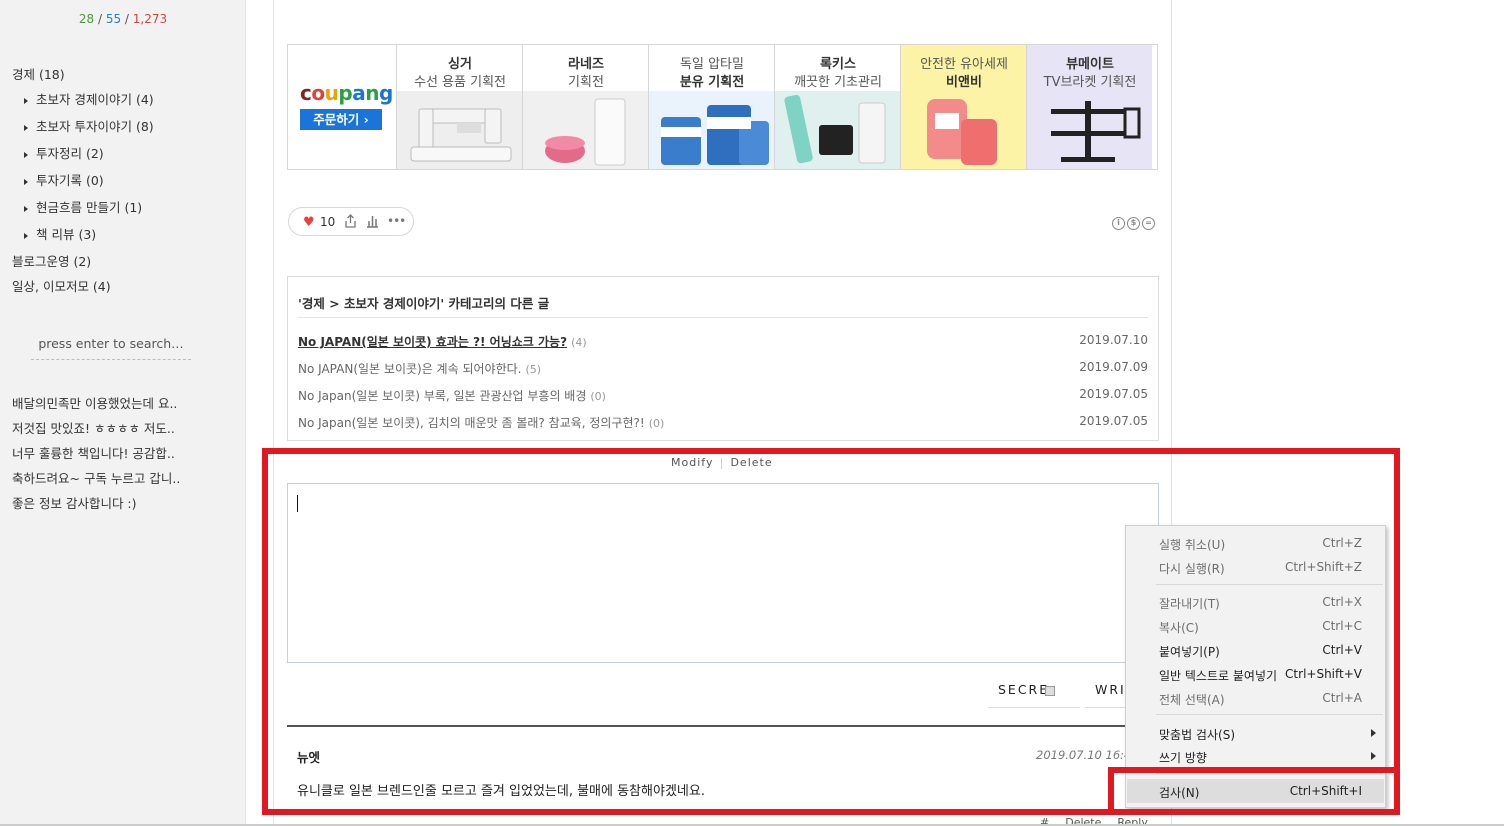 Image resolution: width=1504 pixels, height=826 pixels. I want to click on comment-date: 2019.07.10 16:46, so click(1087, 755).